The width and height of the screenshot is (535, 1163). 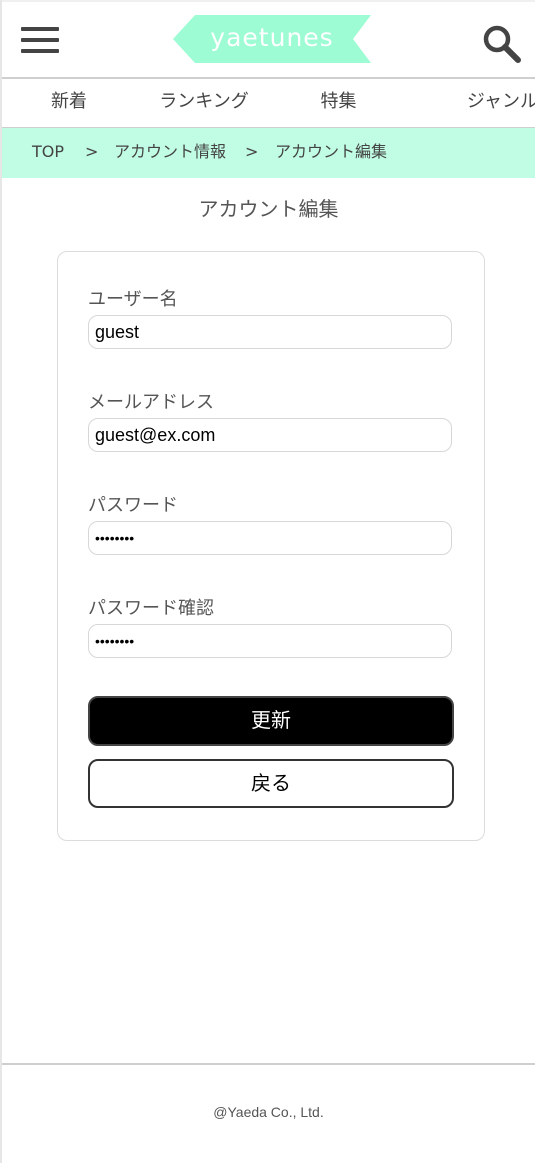 I want to click on password-confirm-input, so click(x=270, y=641).